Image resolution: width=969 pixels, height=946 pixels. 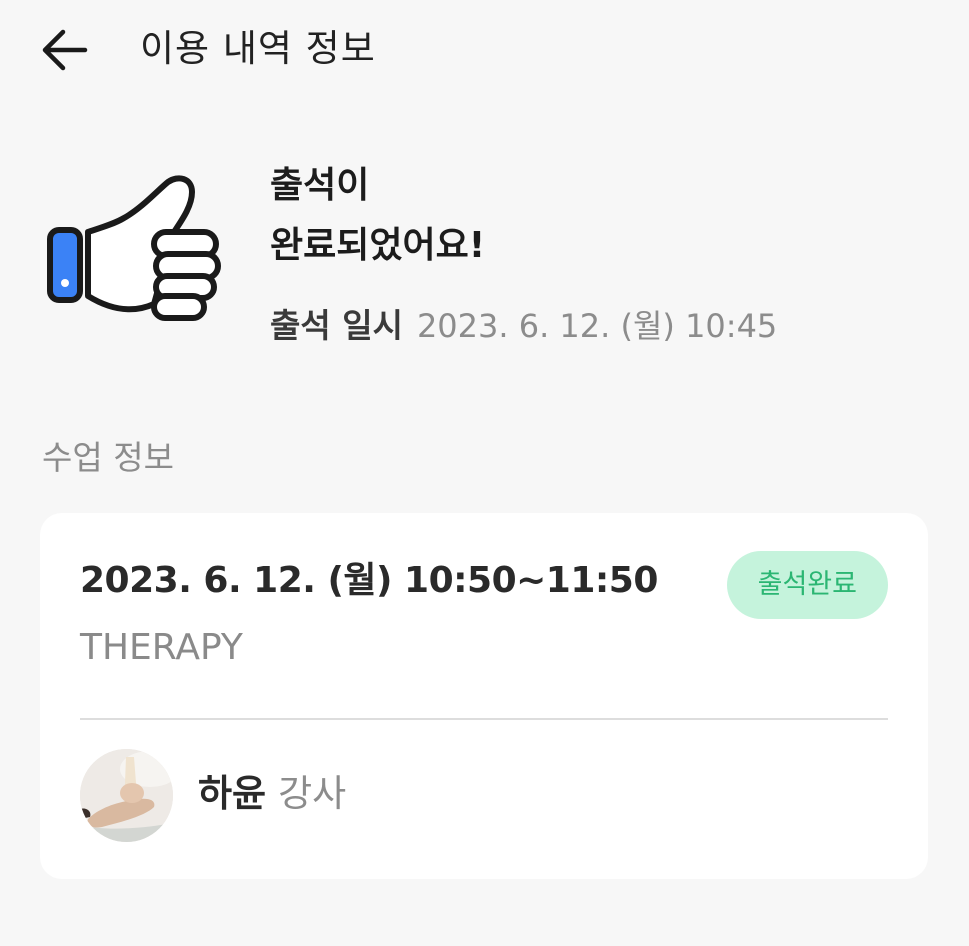 I want to click on instructor-info: 하윤 강사, so click(x=272, y=794).